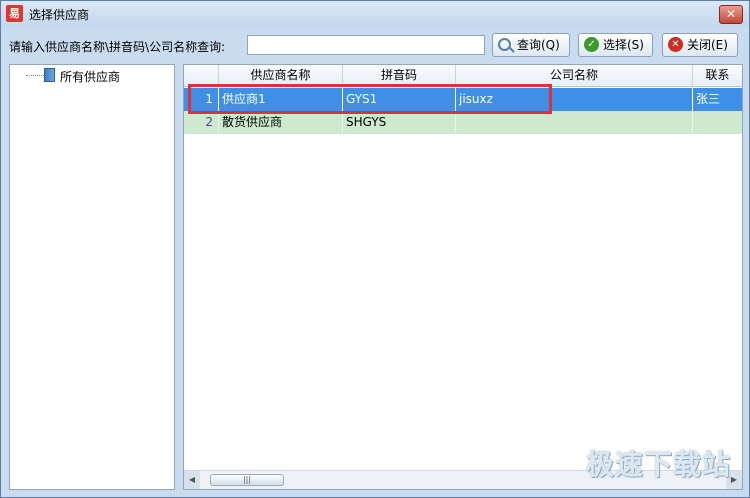 Image resolution: width=750 pixels, height=498 pixels. What do you see at coordinates (59, 15) in the screenshot?
I see `window-title: 选择供应商` at bounding box center [59, 15].